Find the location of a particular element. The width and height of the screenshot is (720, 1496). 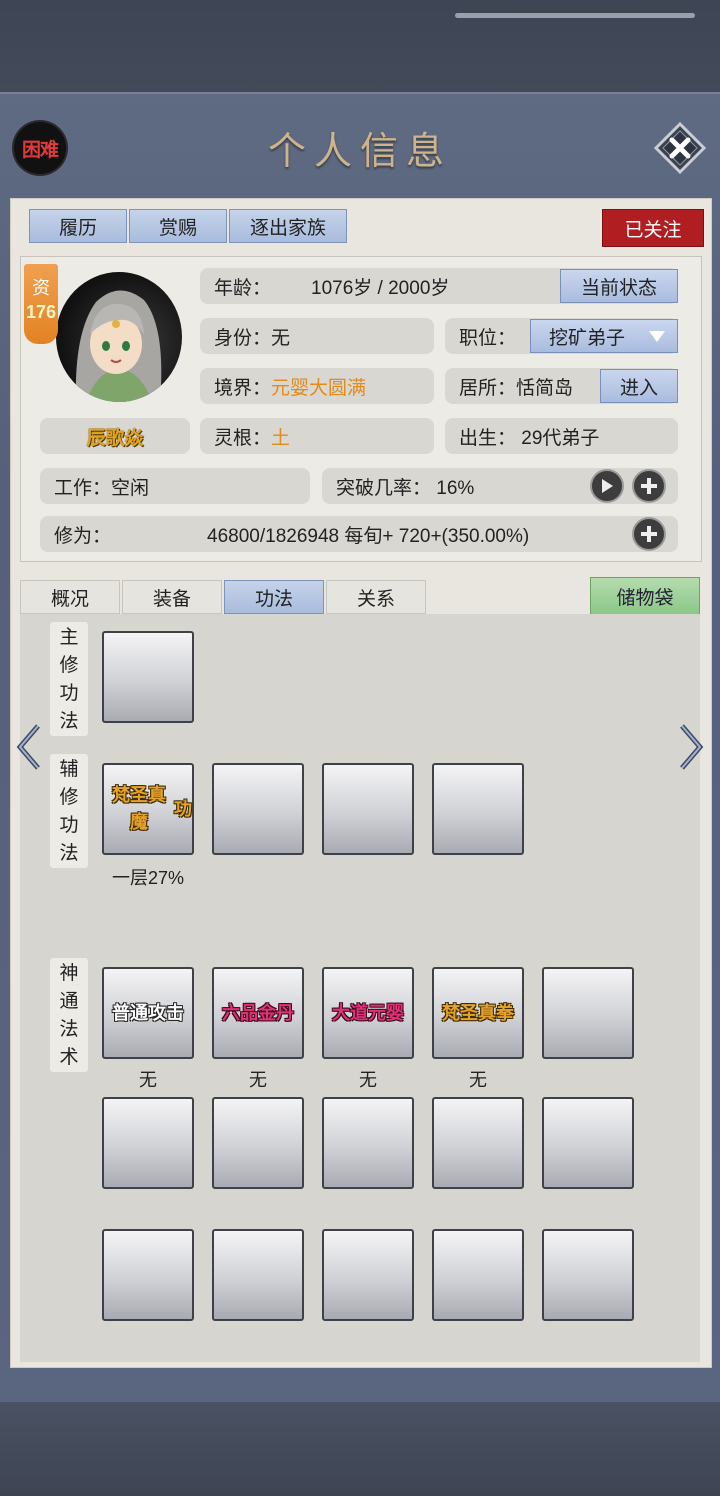

cultivation-row: 修为： 46800/1826948 每旬+ 720+(350.00%) is located at coordinates (359, 534).